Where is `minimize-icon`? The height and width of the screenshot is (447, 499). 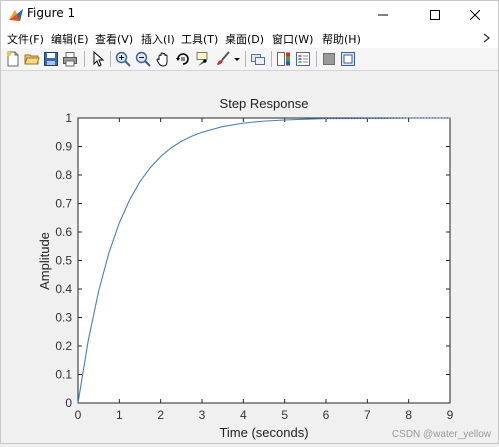
minimize-icon is located at coordinates (383, 14).